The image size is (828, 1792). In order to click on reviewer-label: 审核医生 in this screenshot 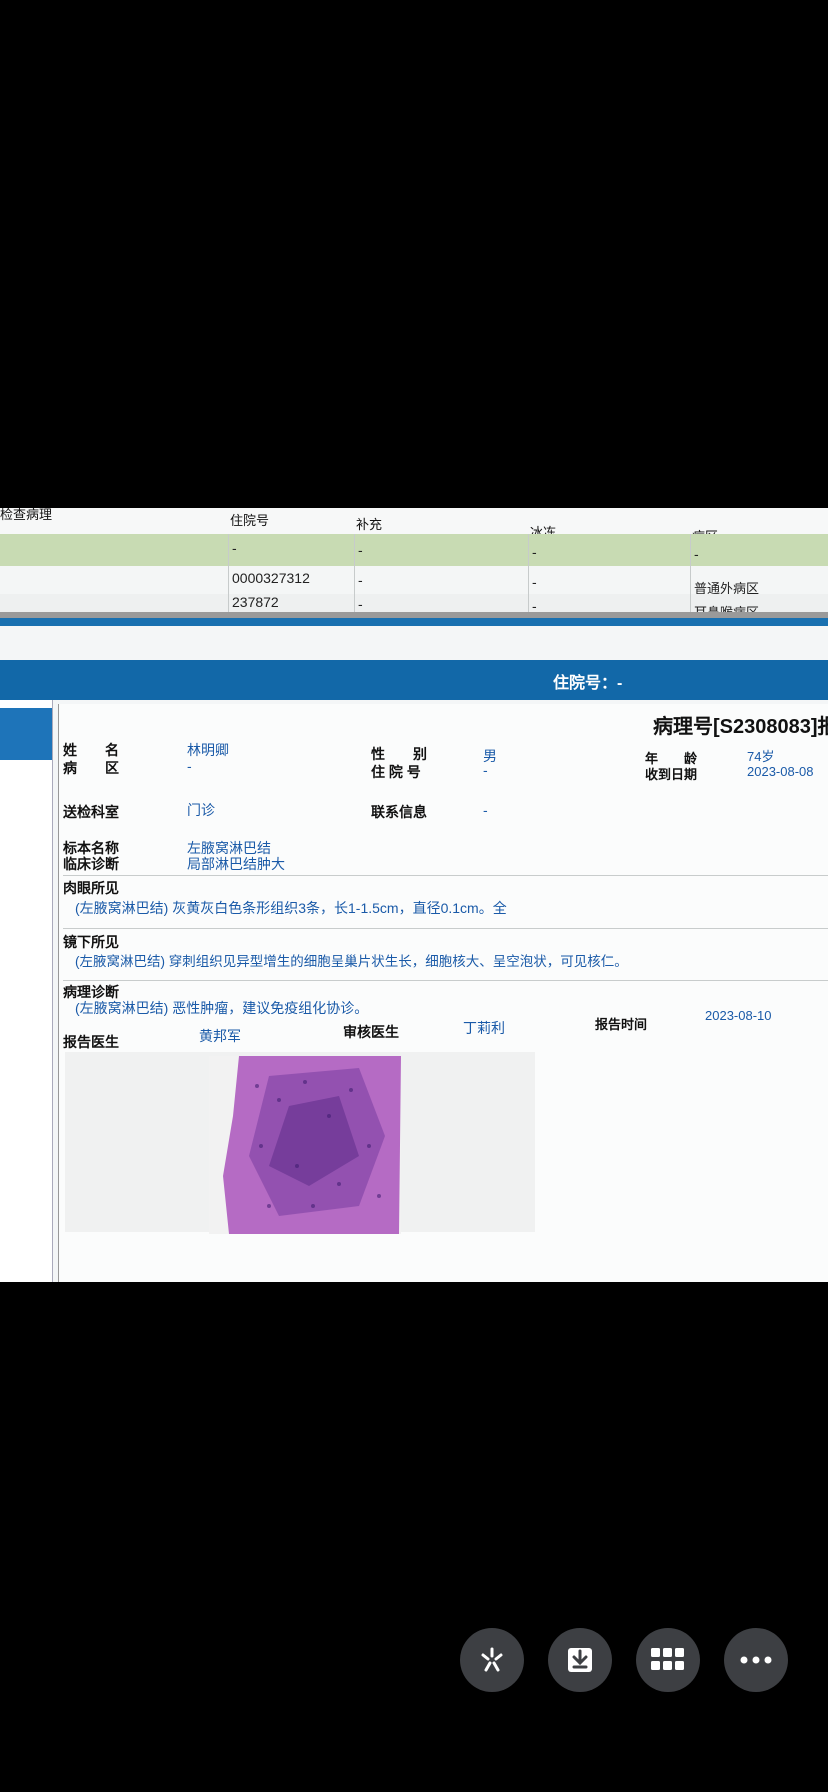, I will do `click(371, 1032)`.